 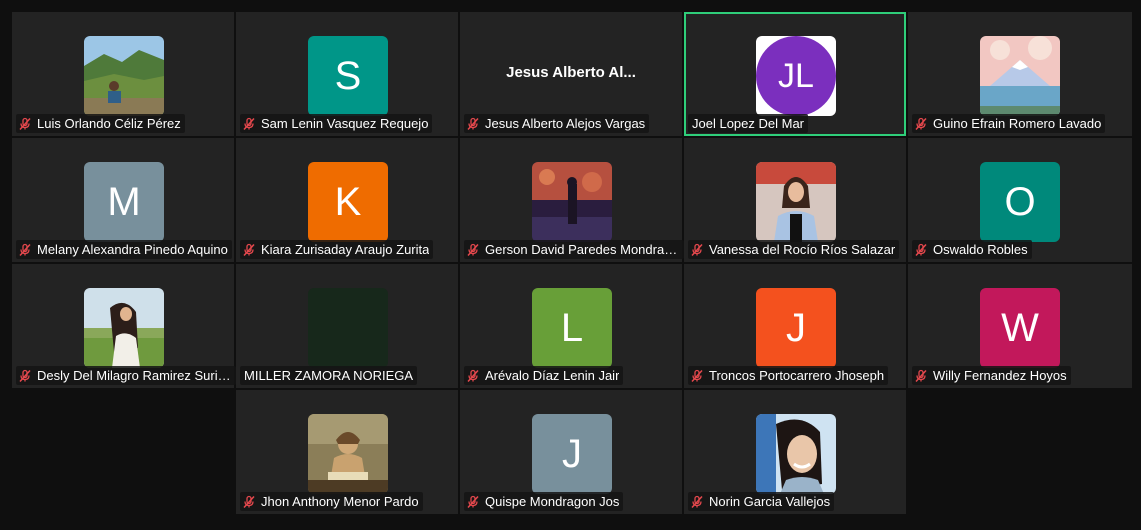 I want to click on participant-name-label: Oswaldo Robles, so click(x=972, y=249).